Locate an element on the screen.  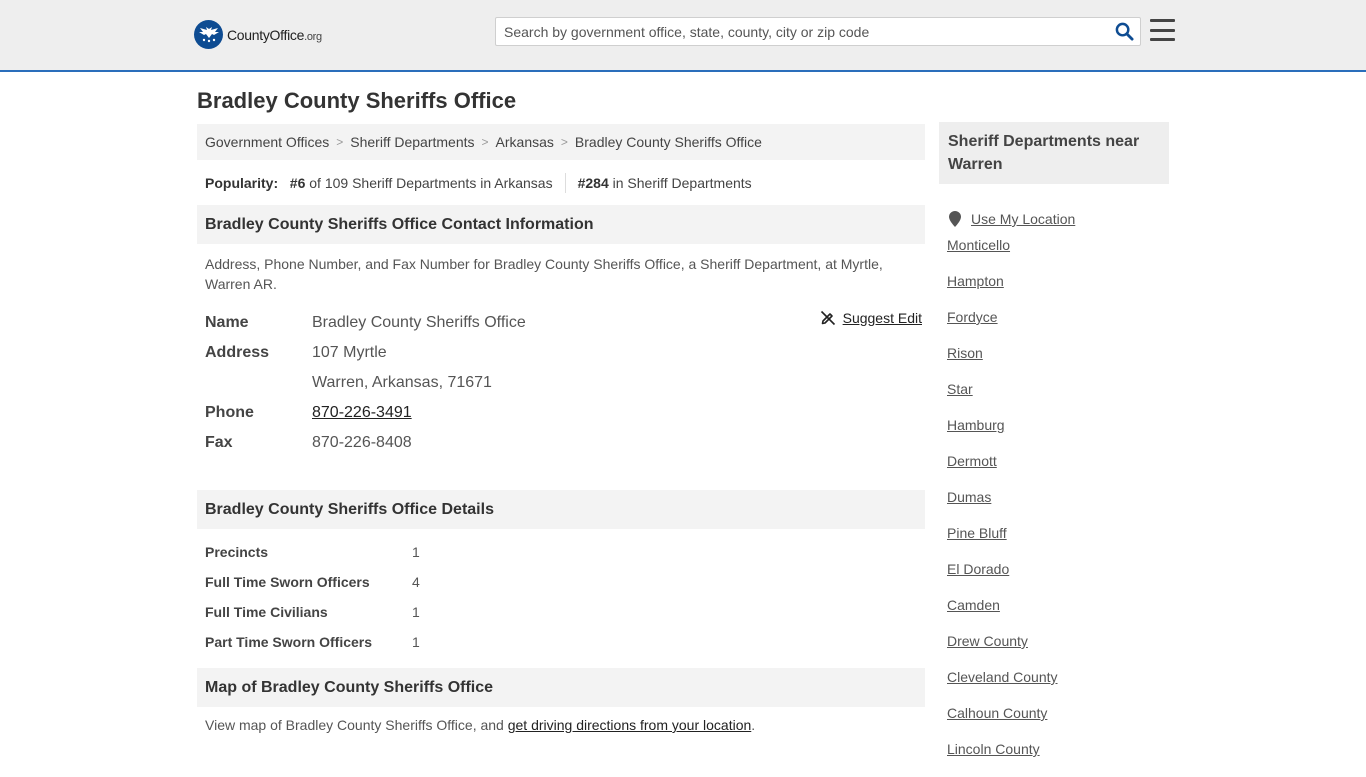
search-bar is located at coordinates (818, 31).